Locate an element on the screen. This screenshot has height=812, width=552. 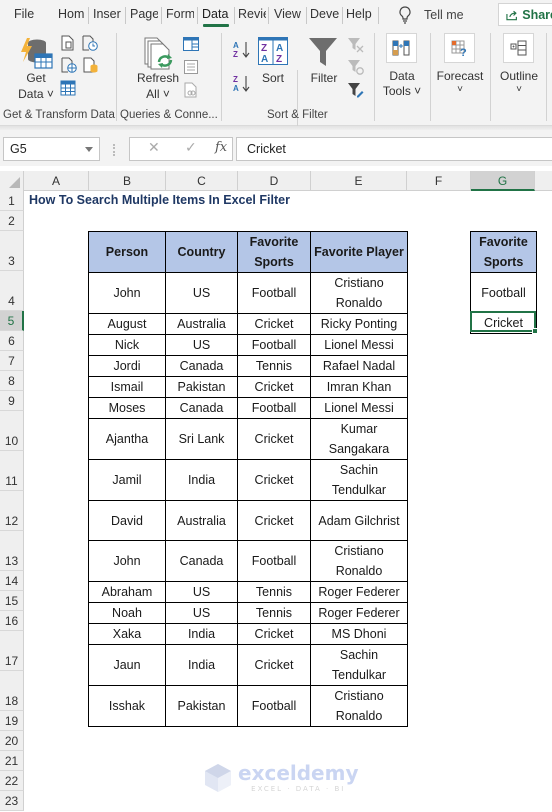
row-header-13: 13 is located at coordinates (12, 551).